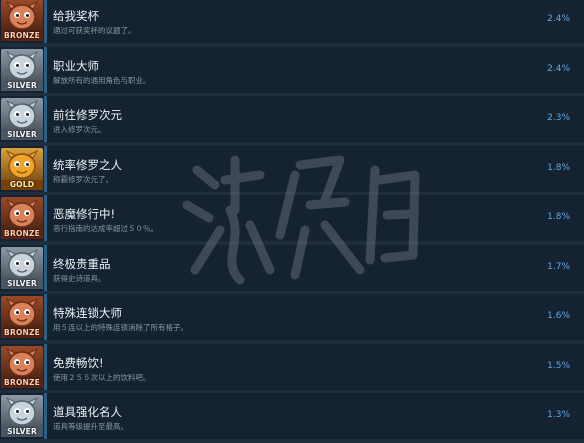  What do you see at coordinates (94, 30) in the screenshot?
I see `achievement-description: 通过可获奖杯的议题了。` at bounding box center [94, 30].